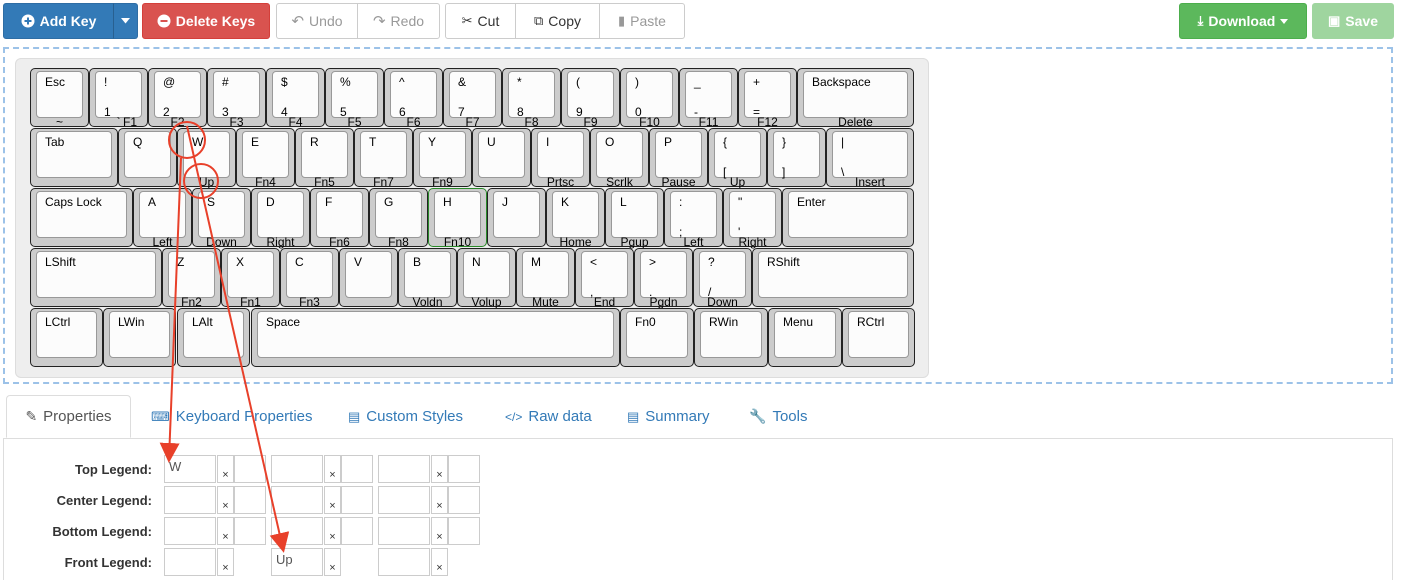  Describe the element at coordinates (354, 98) in the screenshot. I see `key: % 5 F5` at that location.